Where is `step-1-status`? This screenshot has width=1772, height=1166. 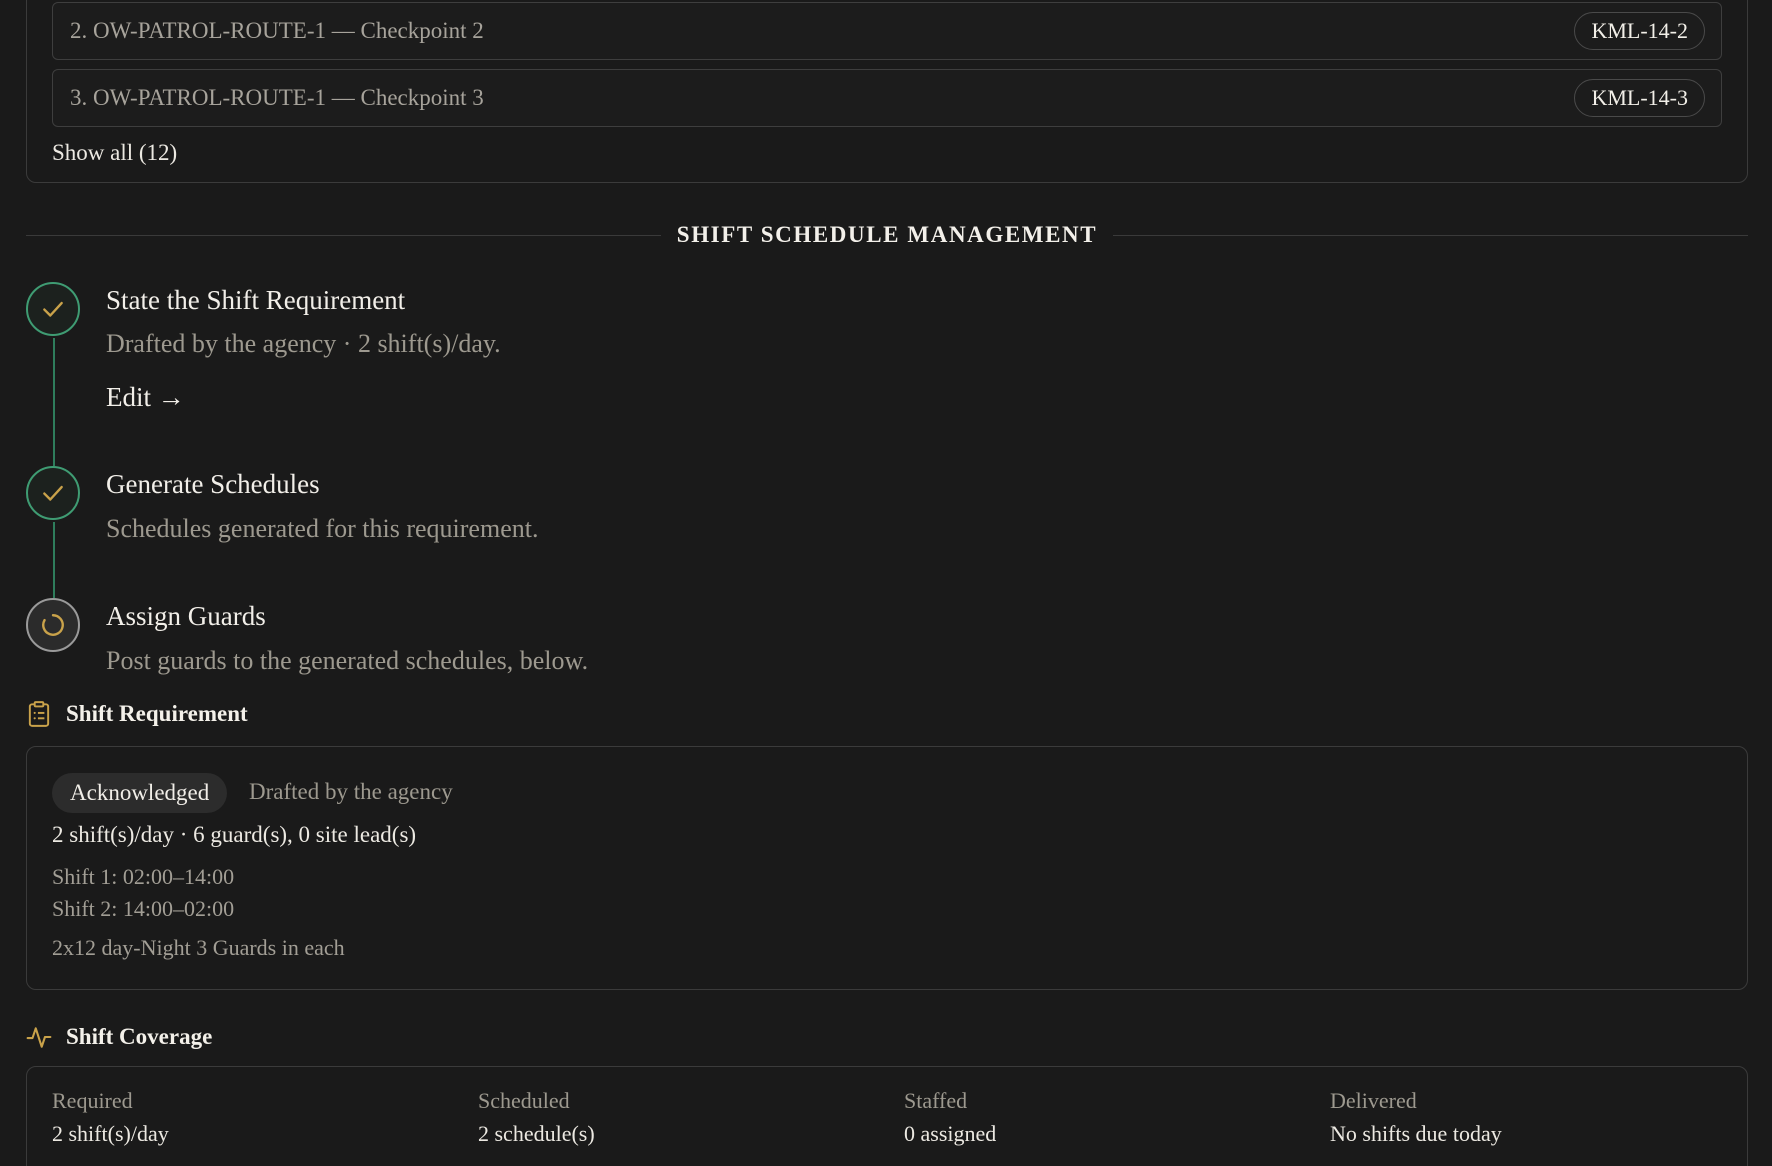
step-1-status is located at coordinates (53, 309).